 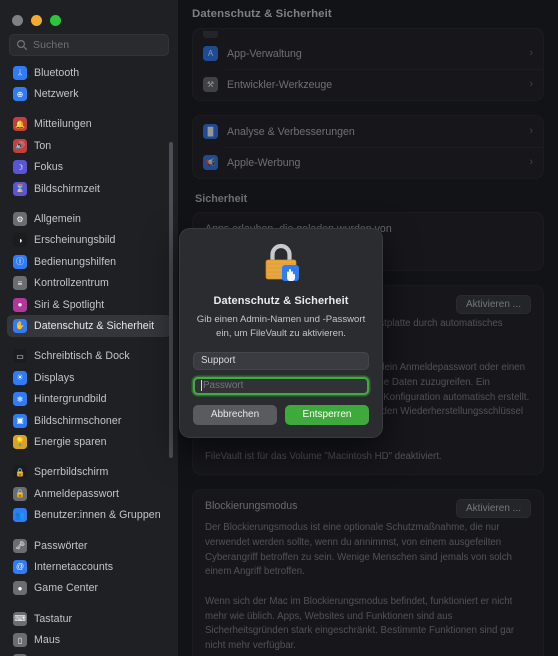 I want to click on lock-screen-icon: 🔒, so click(x=20, y=472).